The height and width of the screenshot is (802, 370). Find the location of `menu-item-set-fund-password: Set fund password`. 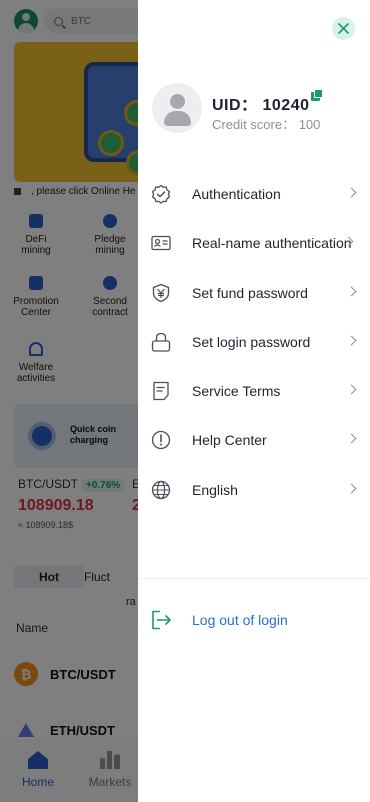

menu-item-set-fund-password: Set fund password is located at coordinates (254, 293).